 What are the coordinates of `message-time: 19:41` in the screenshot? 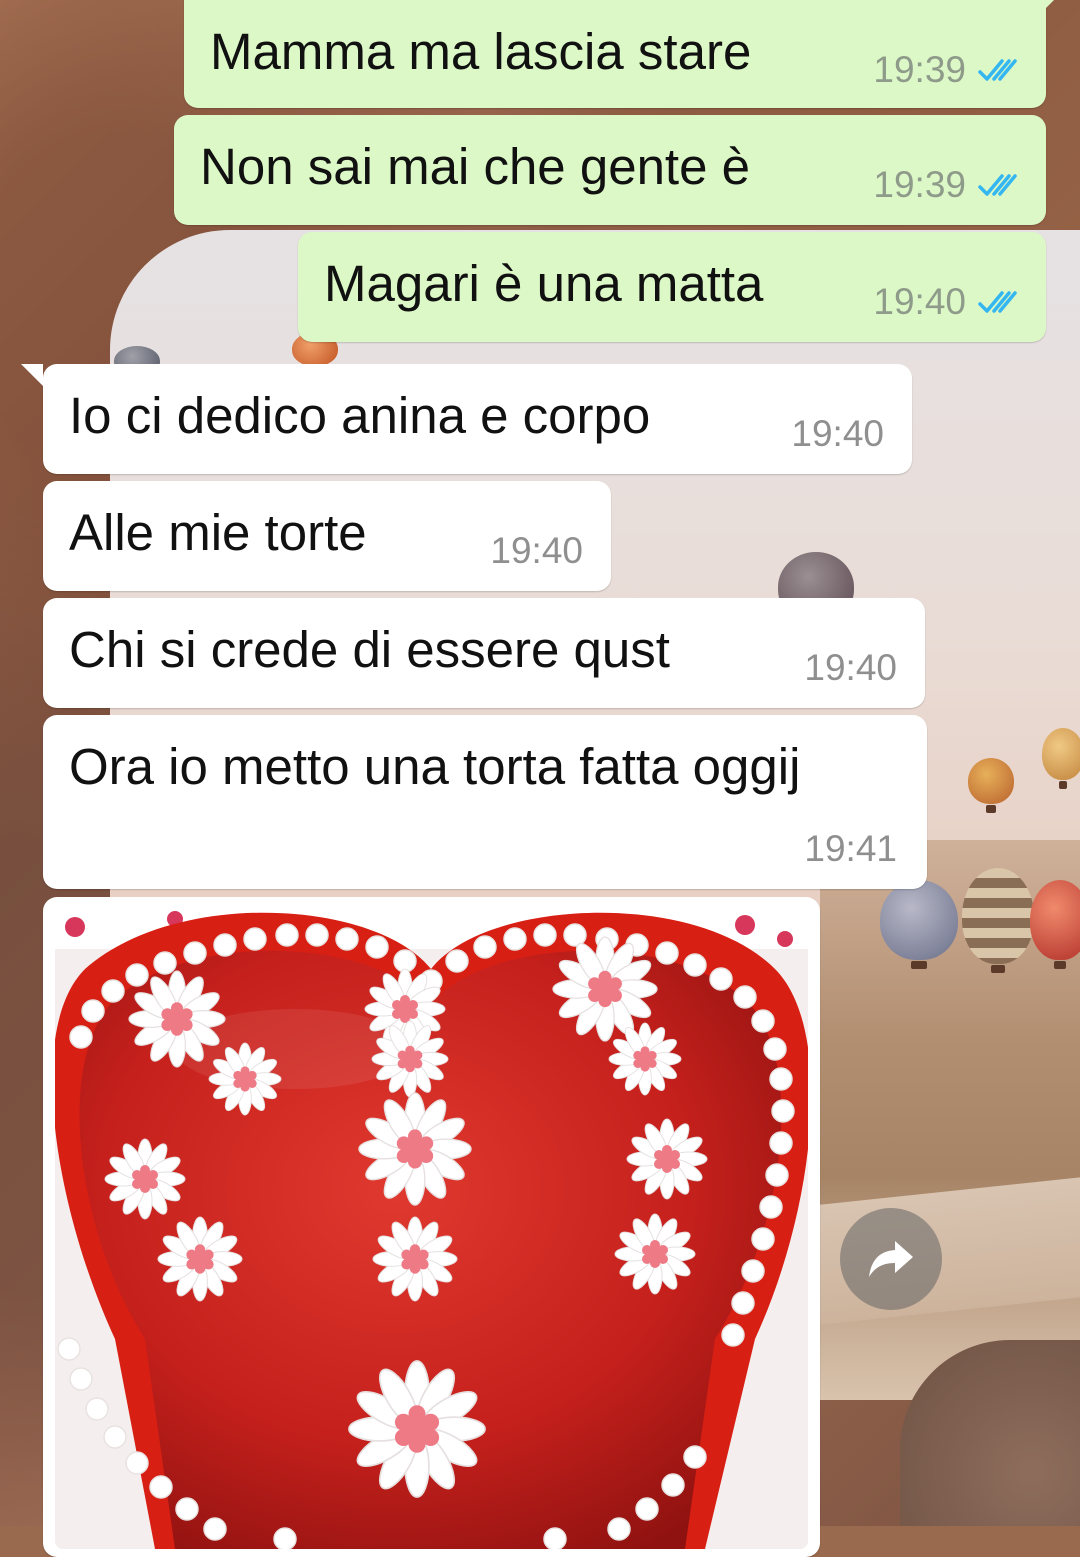 It's located at (850, 848).